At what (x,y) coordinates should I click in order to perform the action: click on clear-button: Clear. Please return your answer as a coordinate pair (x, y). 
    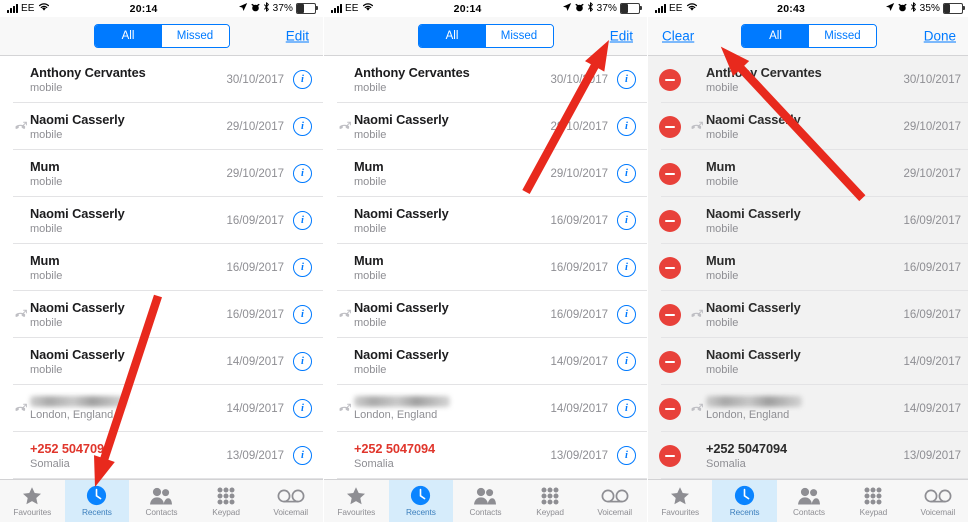
    Looking at the image, I should click on (678, 36).